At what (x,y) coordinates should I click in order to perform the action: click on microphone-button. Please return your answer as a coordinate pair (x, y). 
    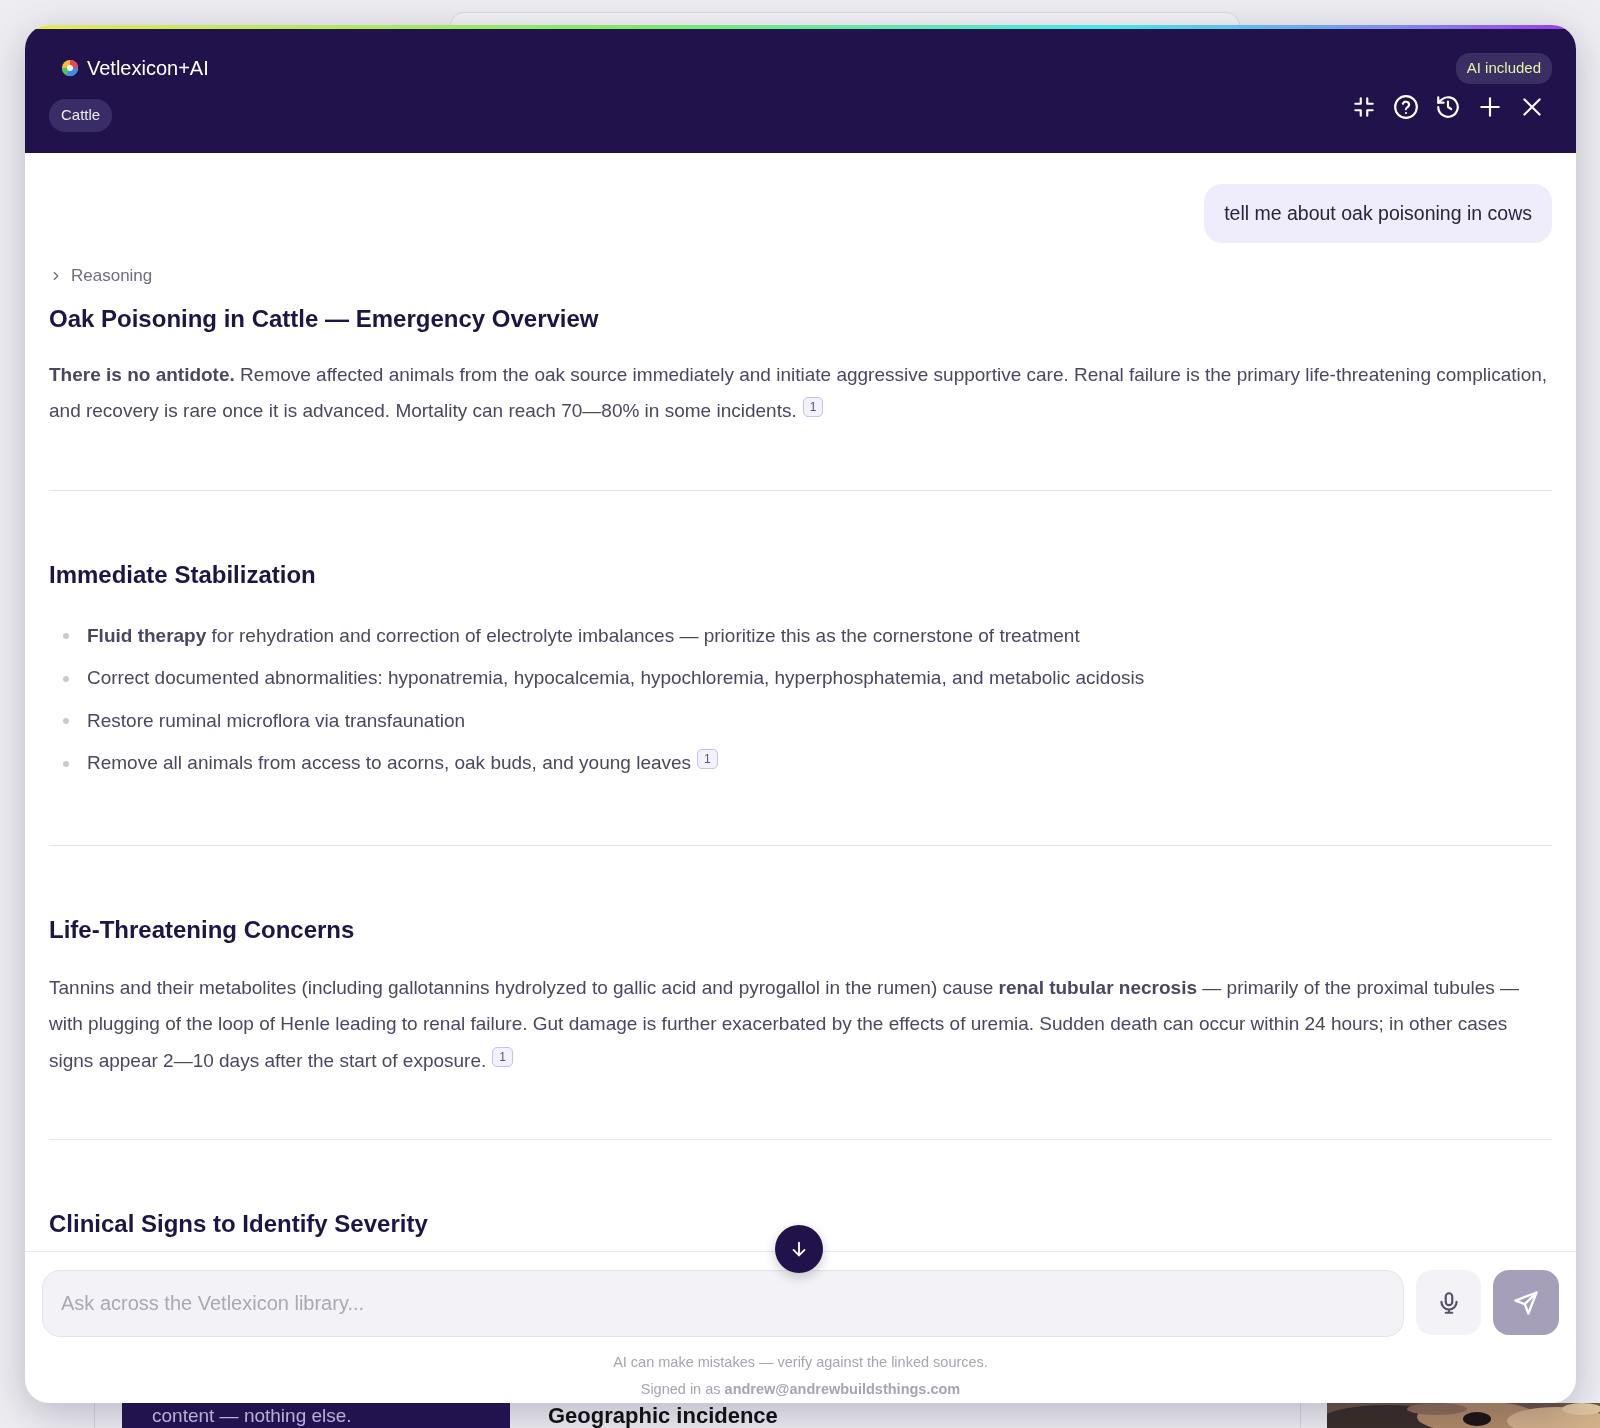
    Looking at the image, I should click on (1448, 1302).